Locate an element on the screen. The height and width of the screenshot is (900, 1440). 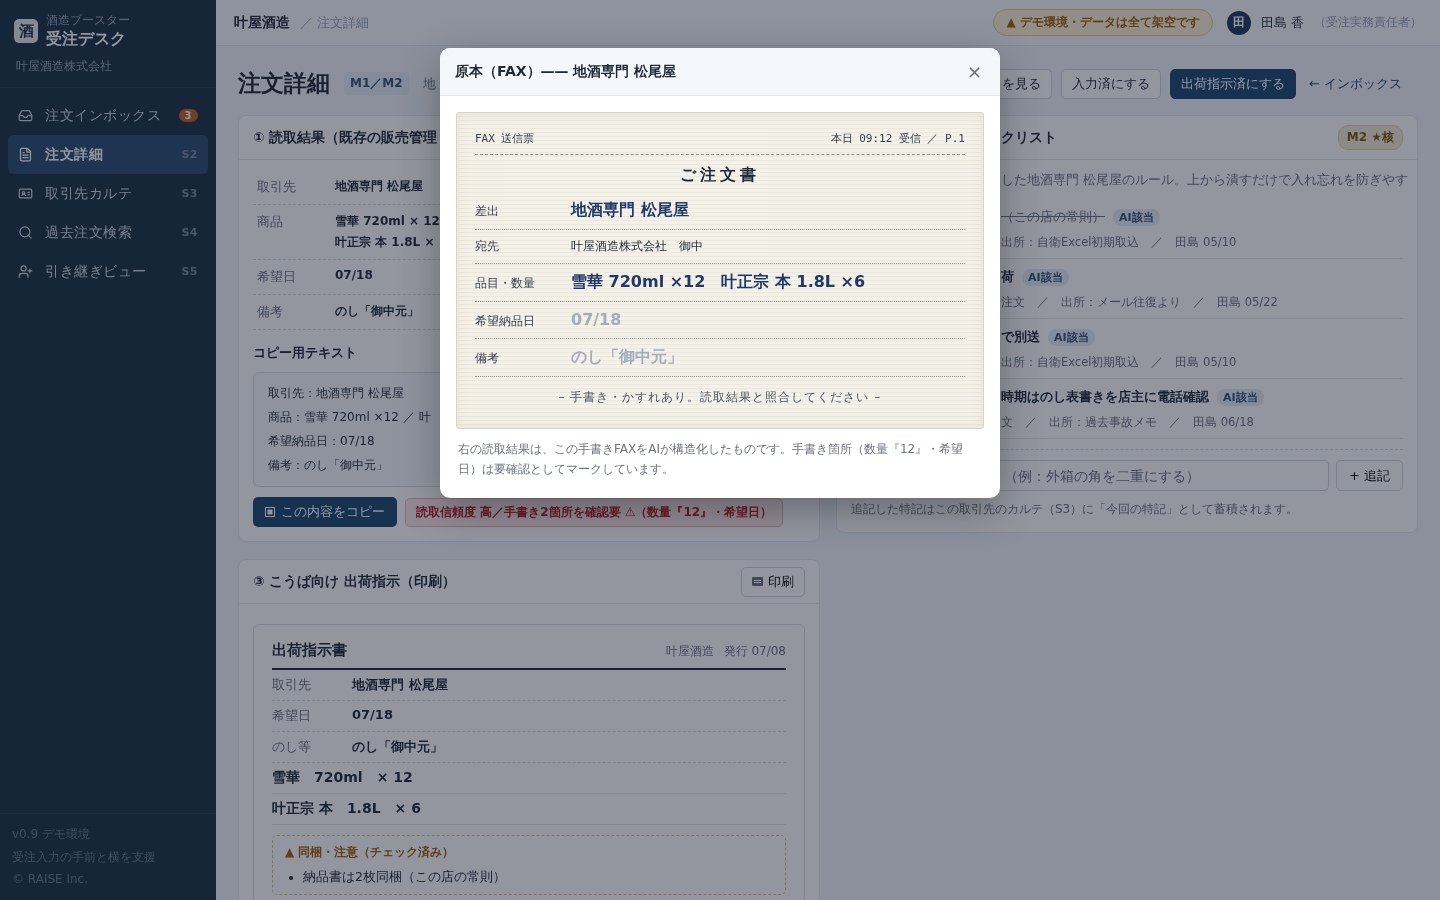
count-badge: 3 is located at coordinates (188, 115).